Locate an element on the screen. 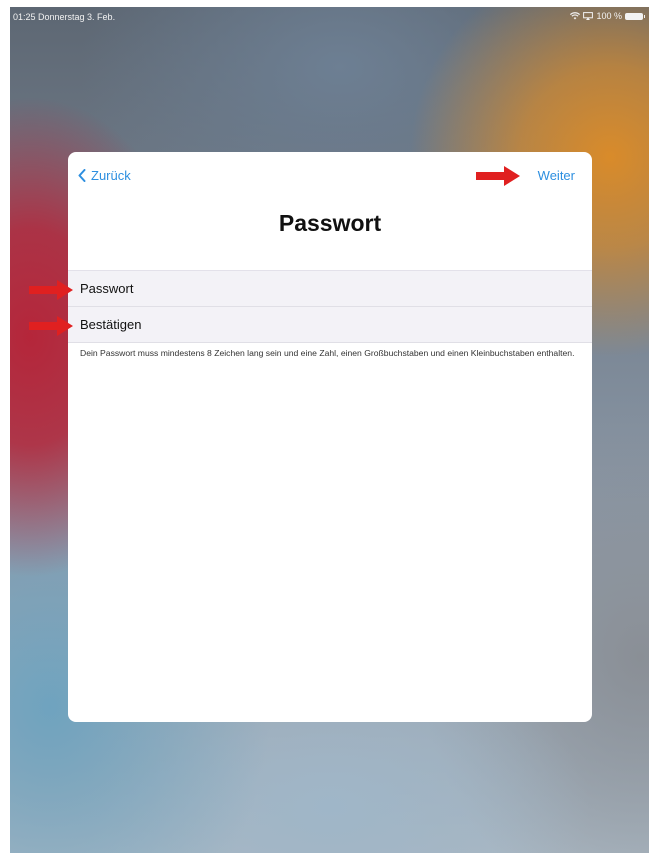  password-field-label: Passwort is located at coordinates (107, 288).